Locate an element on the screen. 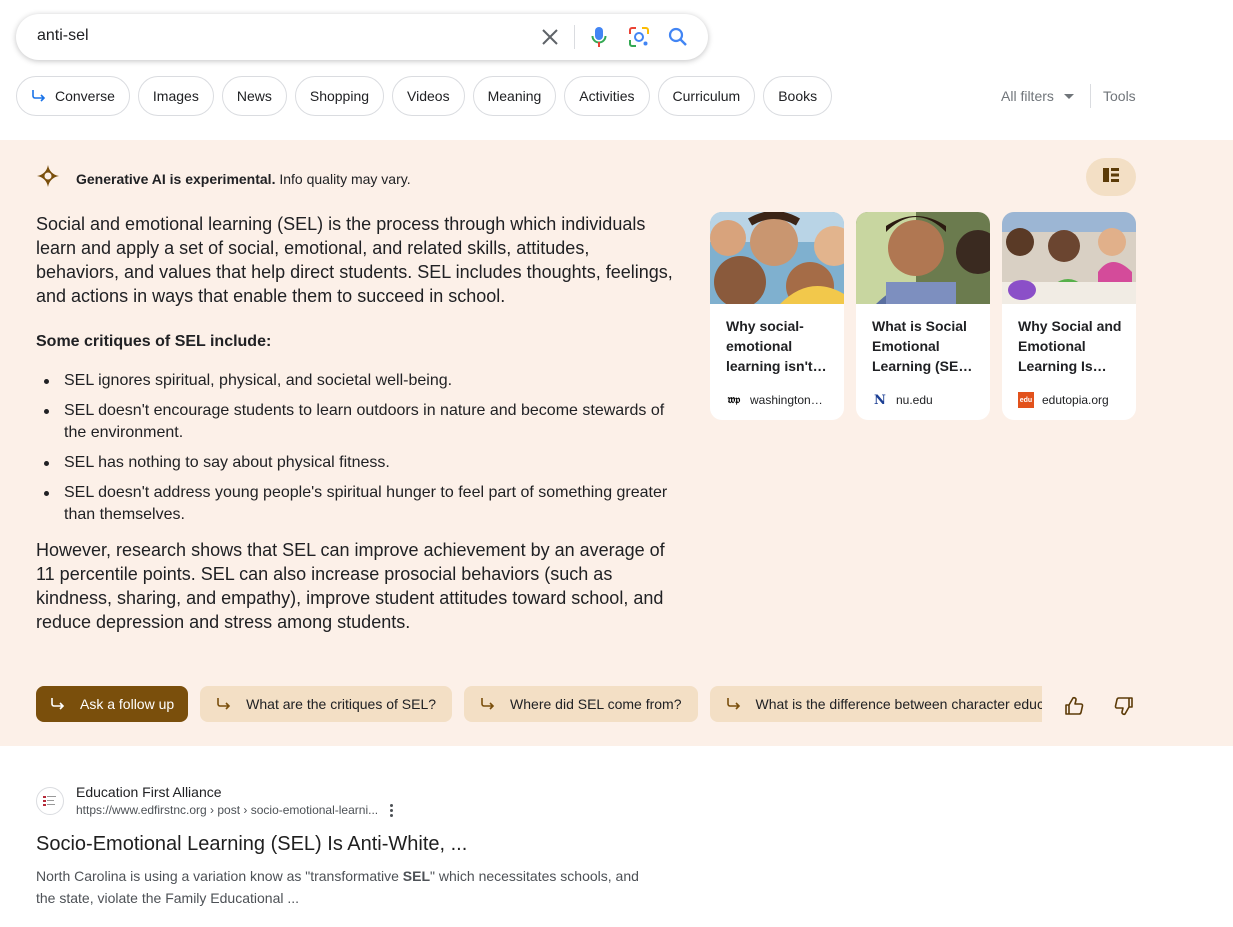 This screenshot has height=927, width=1233. search-bar: anti-sel is located at coordinates (362, 37).